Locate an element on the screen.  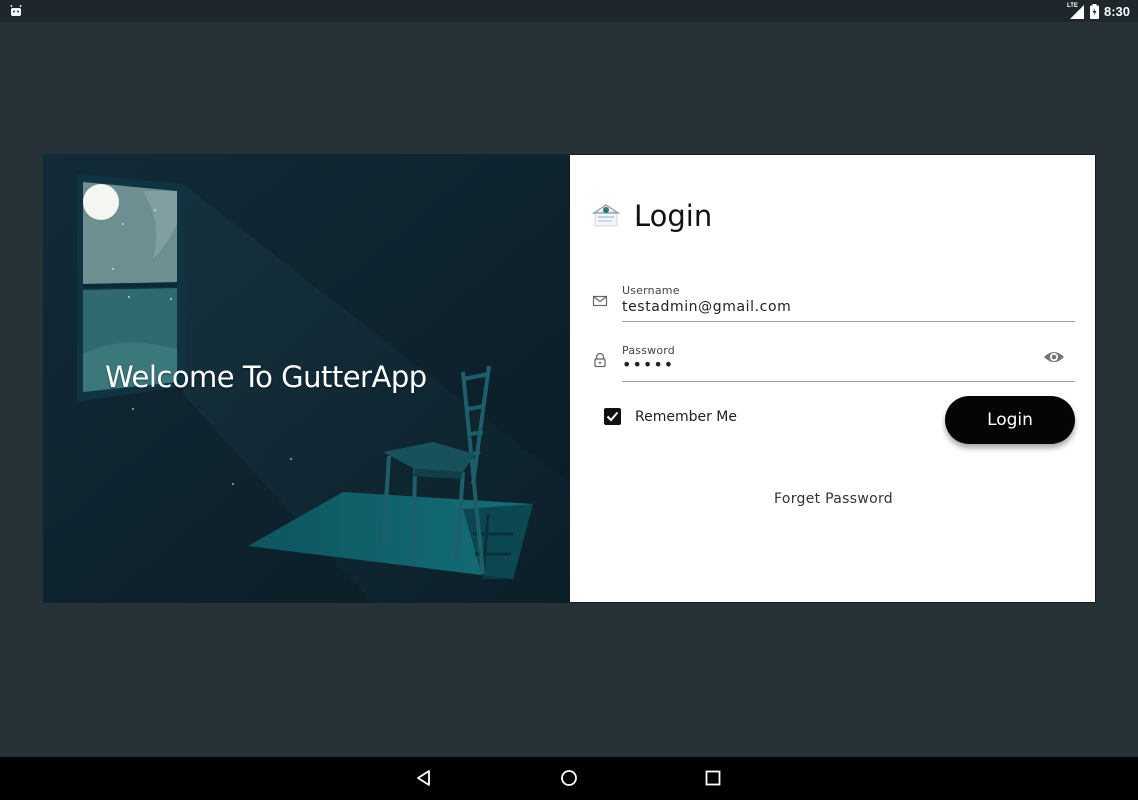
battery-icon is located at coordinates (1094, 11).